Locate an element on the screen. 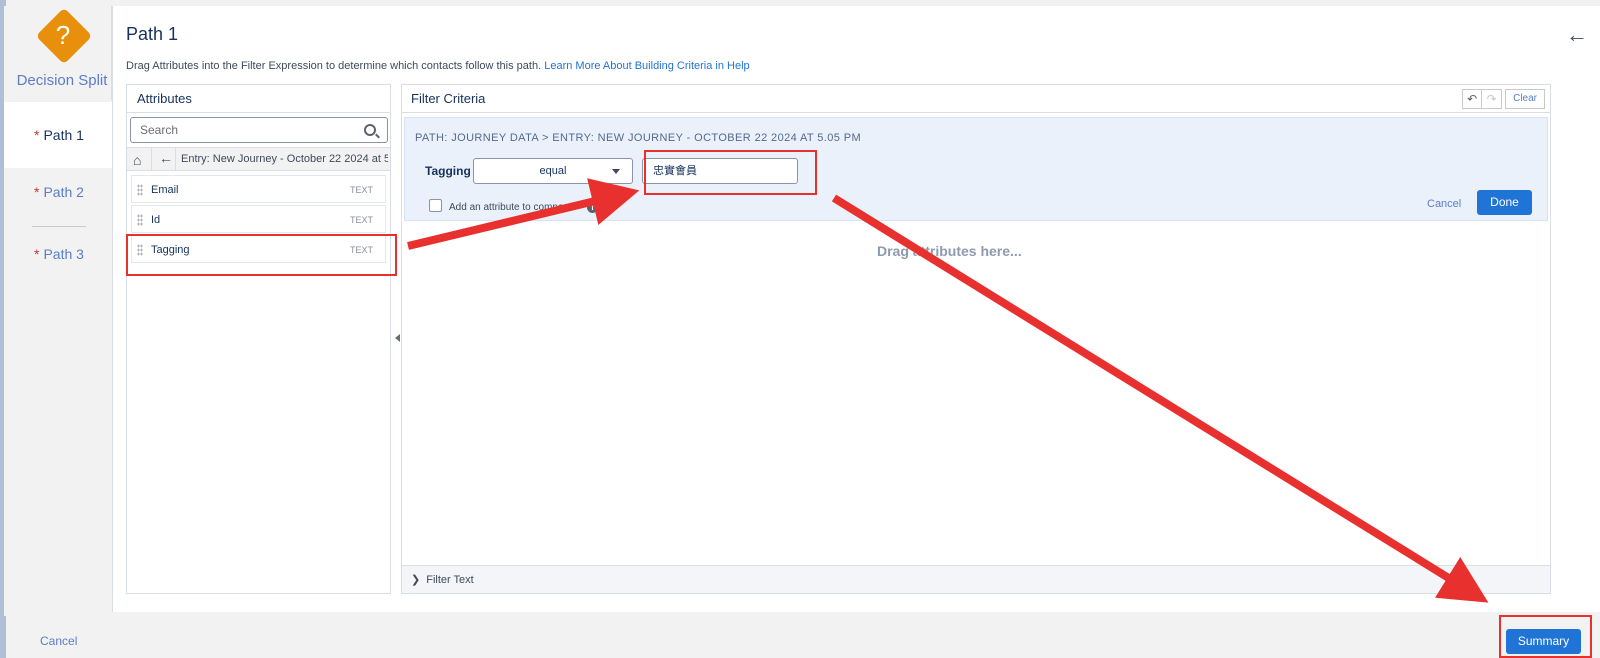 Image resolution: width=1600 pixels, height=658 pixels. compare-label: Add an attribute to compare is located at coordinates (511, 207).